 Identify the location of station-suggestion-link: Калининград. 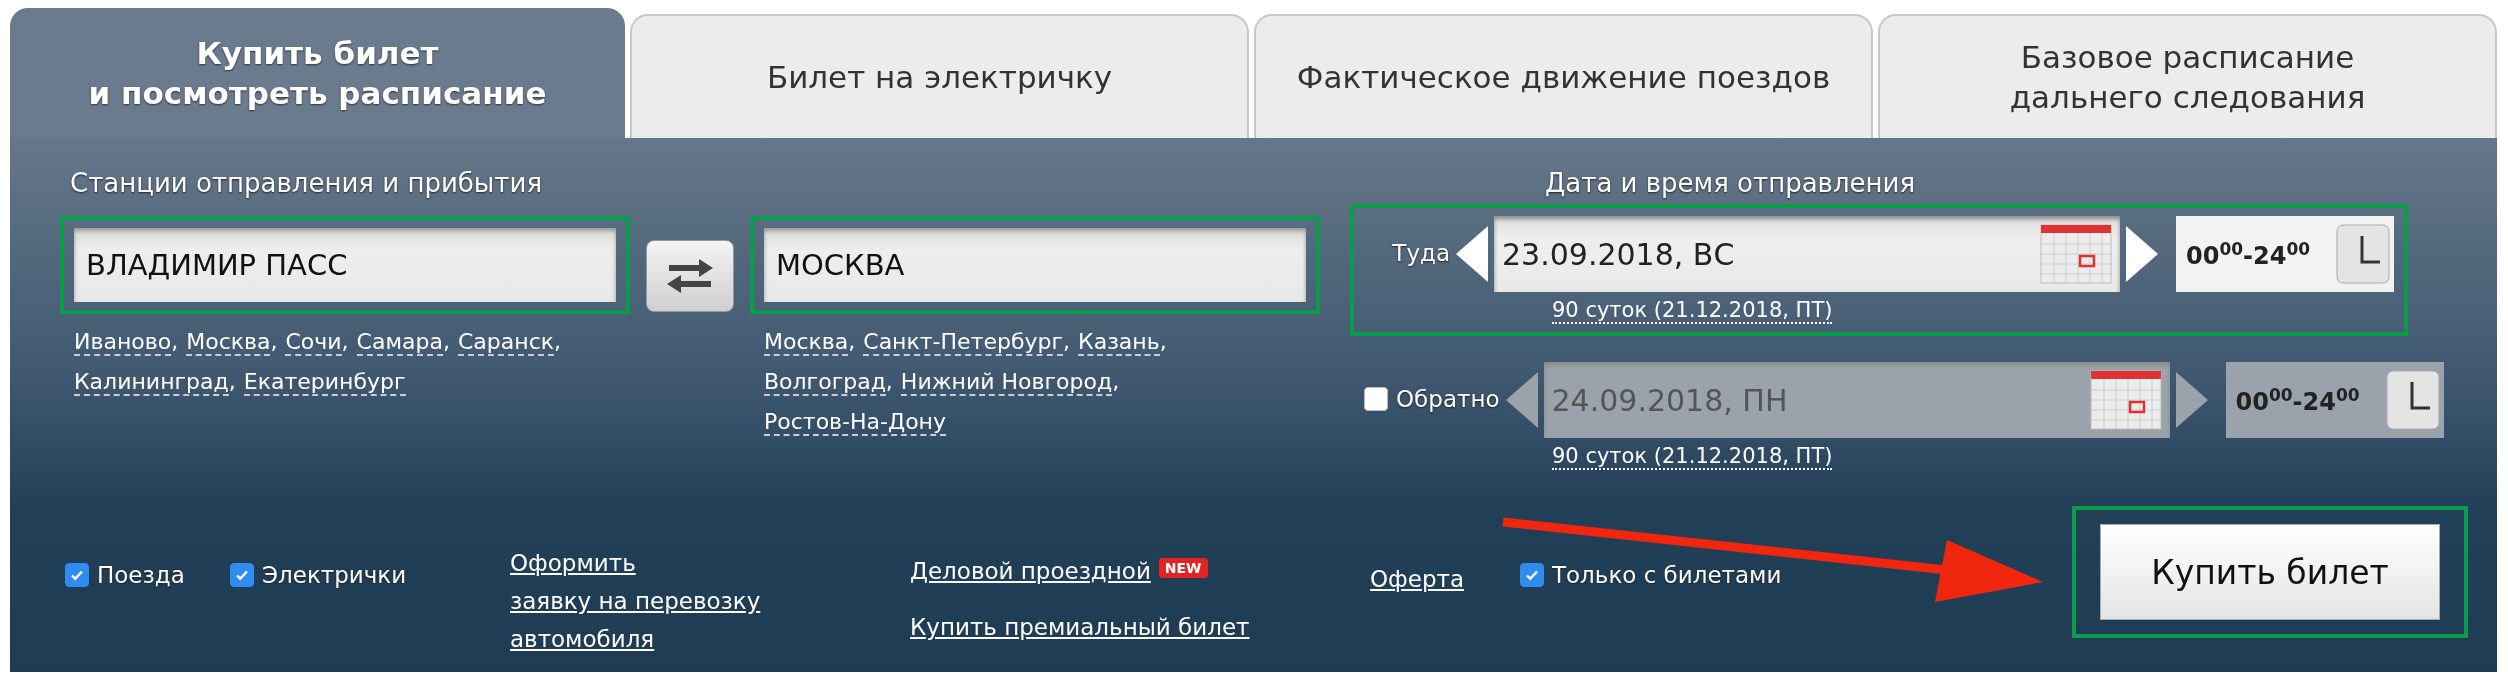
(151, 382).